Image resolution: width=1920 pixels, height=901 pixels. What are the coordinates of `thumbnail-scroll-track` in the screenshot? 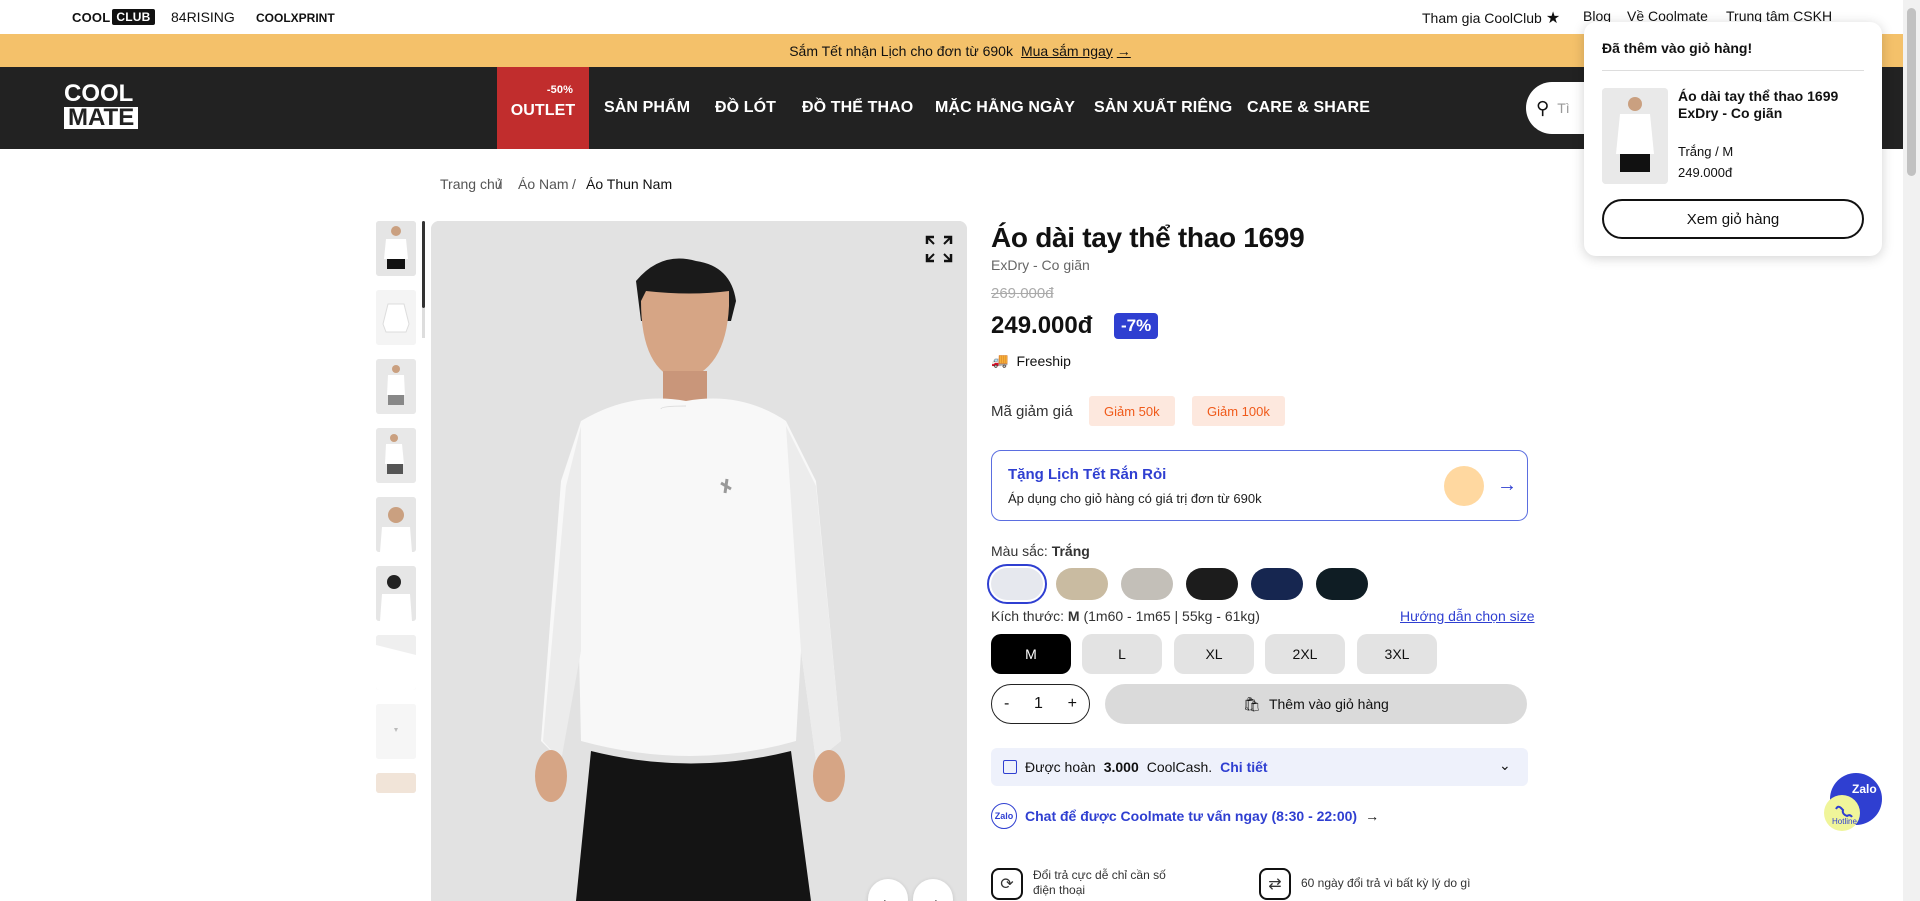 It's located at (423, 323).